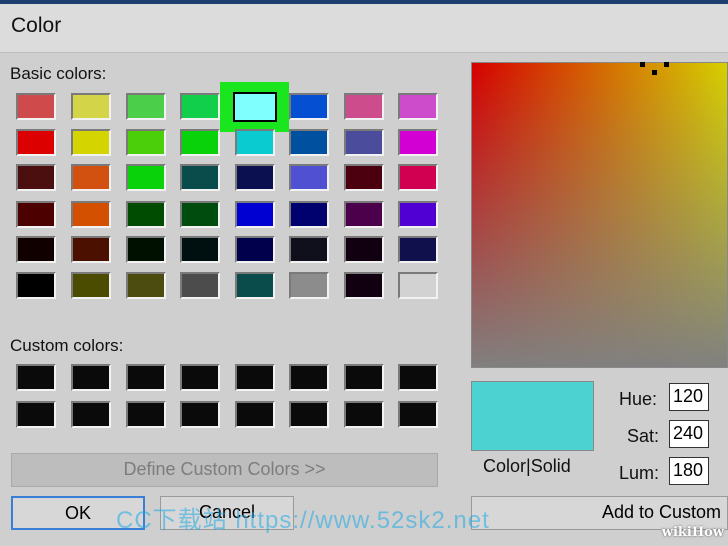 This screenshot has width=728, height=546. What do you see at coordinates (638, 399) in the screenshot?
I see `hue-label: Hue:` at bounding box center [638, 399].